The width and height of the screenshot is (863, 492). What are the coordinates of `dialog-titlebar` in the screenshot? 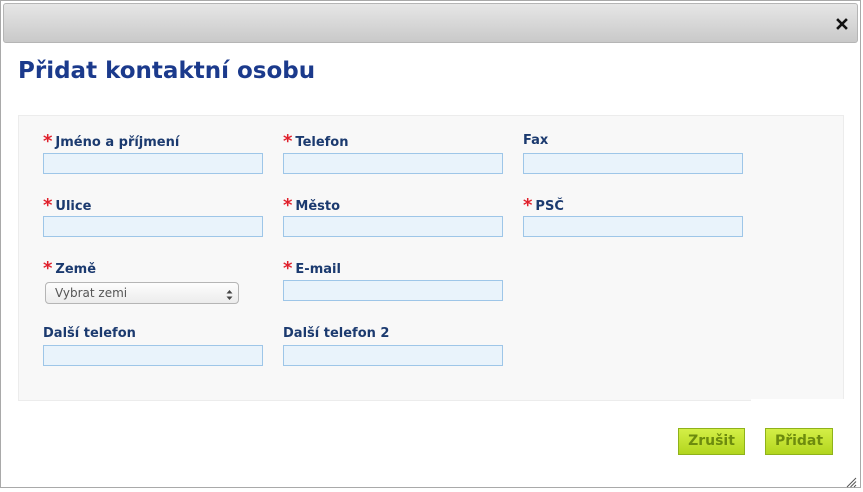 It's located at (430, 23).